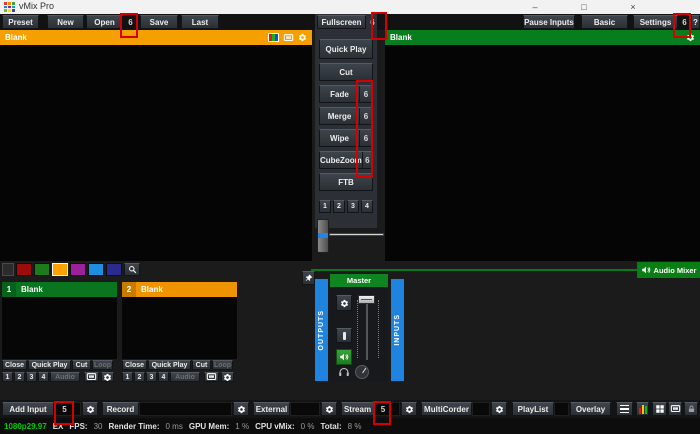 This screenshot has height=434, width=700. What do you see at coordinates (14, 365) in the screenshot?
I see `input-1-close-button: Close` at bounding box center [14, 365].